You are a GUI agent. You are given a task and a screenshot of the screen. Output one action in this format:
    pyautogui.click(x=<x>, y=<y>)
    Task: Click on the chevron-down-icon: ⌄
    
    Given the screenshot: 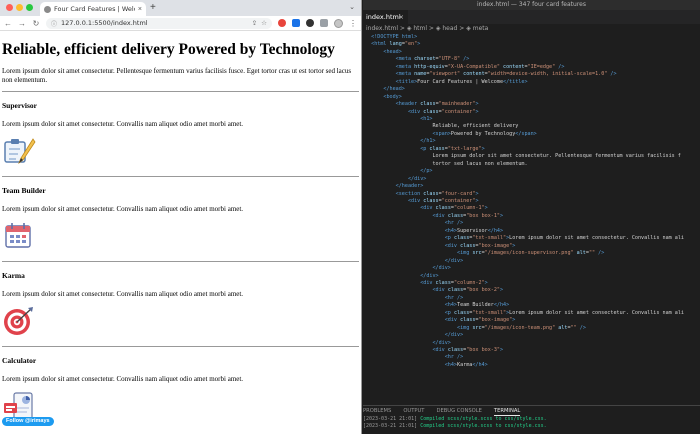 What is the action you would take?
    pyautogui.click(x=352, y=7)
    